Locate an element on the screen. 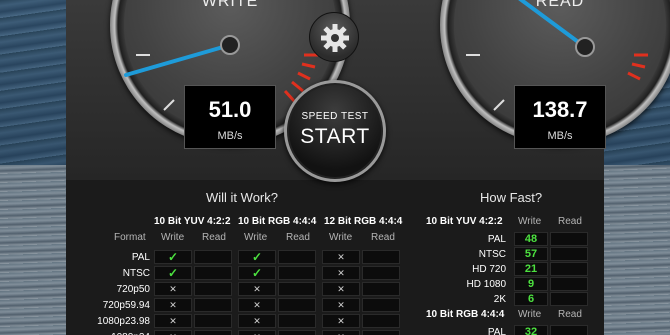 The width and height of the screenshot is (670, 335). how-fast-group: 10 Bit YUV 4:2:2 is located at coordinates (464, 221).